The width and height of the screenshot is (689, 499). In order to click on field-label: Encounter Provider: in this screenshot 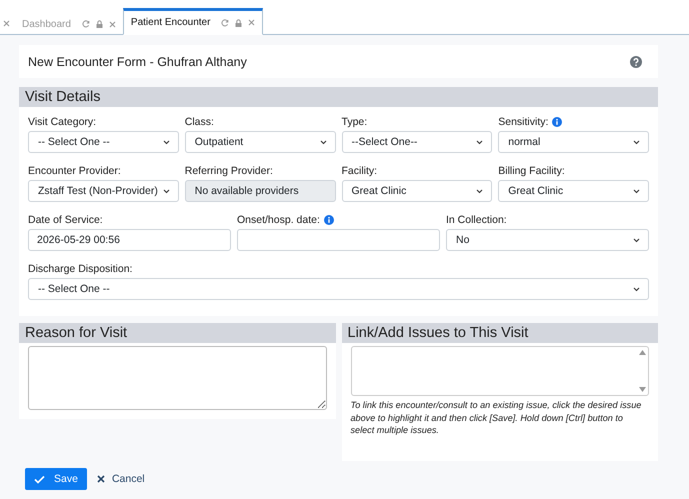, I will do `click(74, 170)`.